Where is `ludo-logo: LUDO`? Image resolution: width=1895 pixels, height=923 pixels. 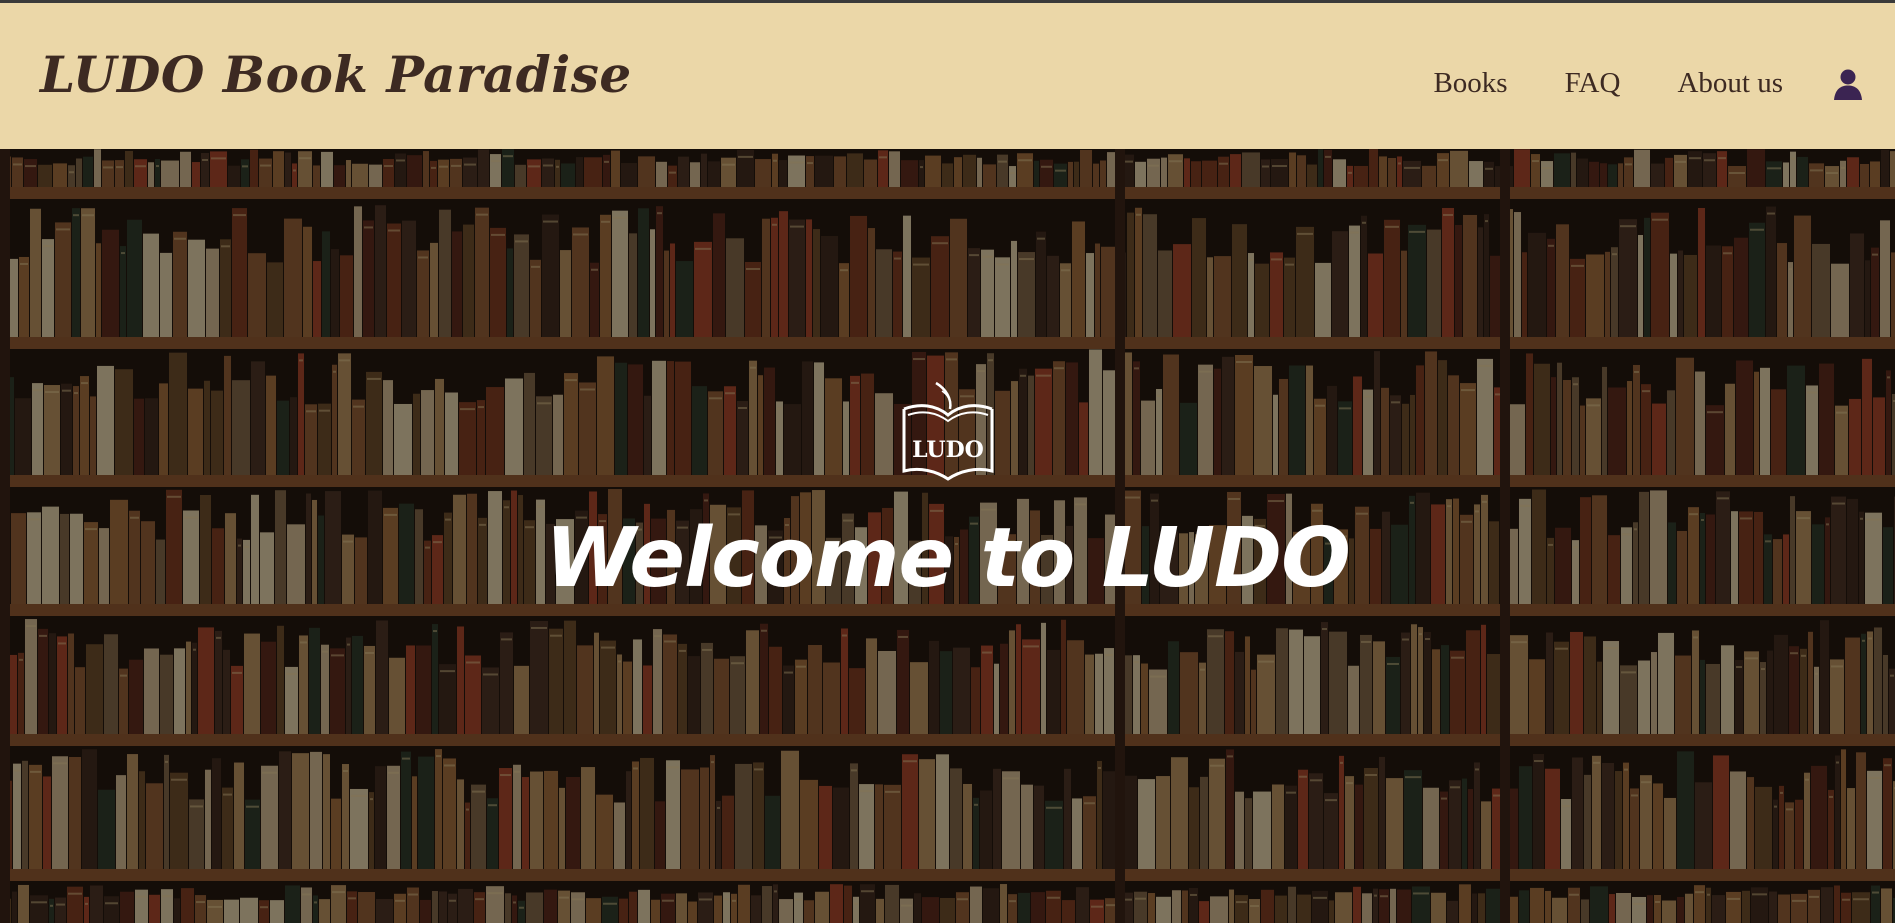
ludo-logo: LUDO is located at coordinates (948, 434).